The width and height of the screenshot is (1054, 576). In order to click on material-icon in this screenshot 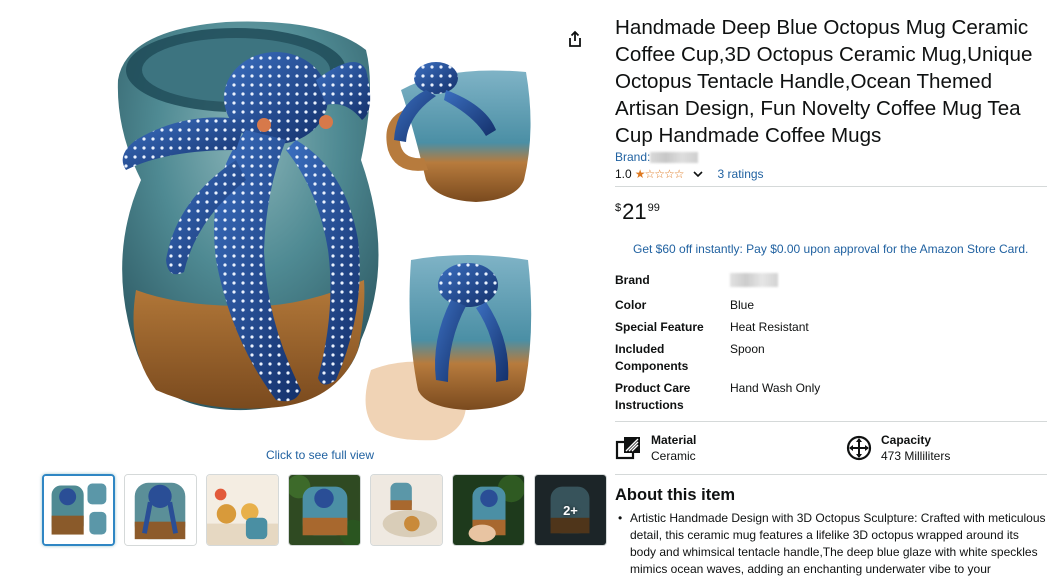, I will do `click(627, 448)`.